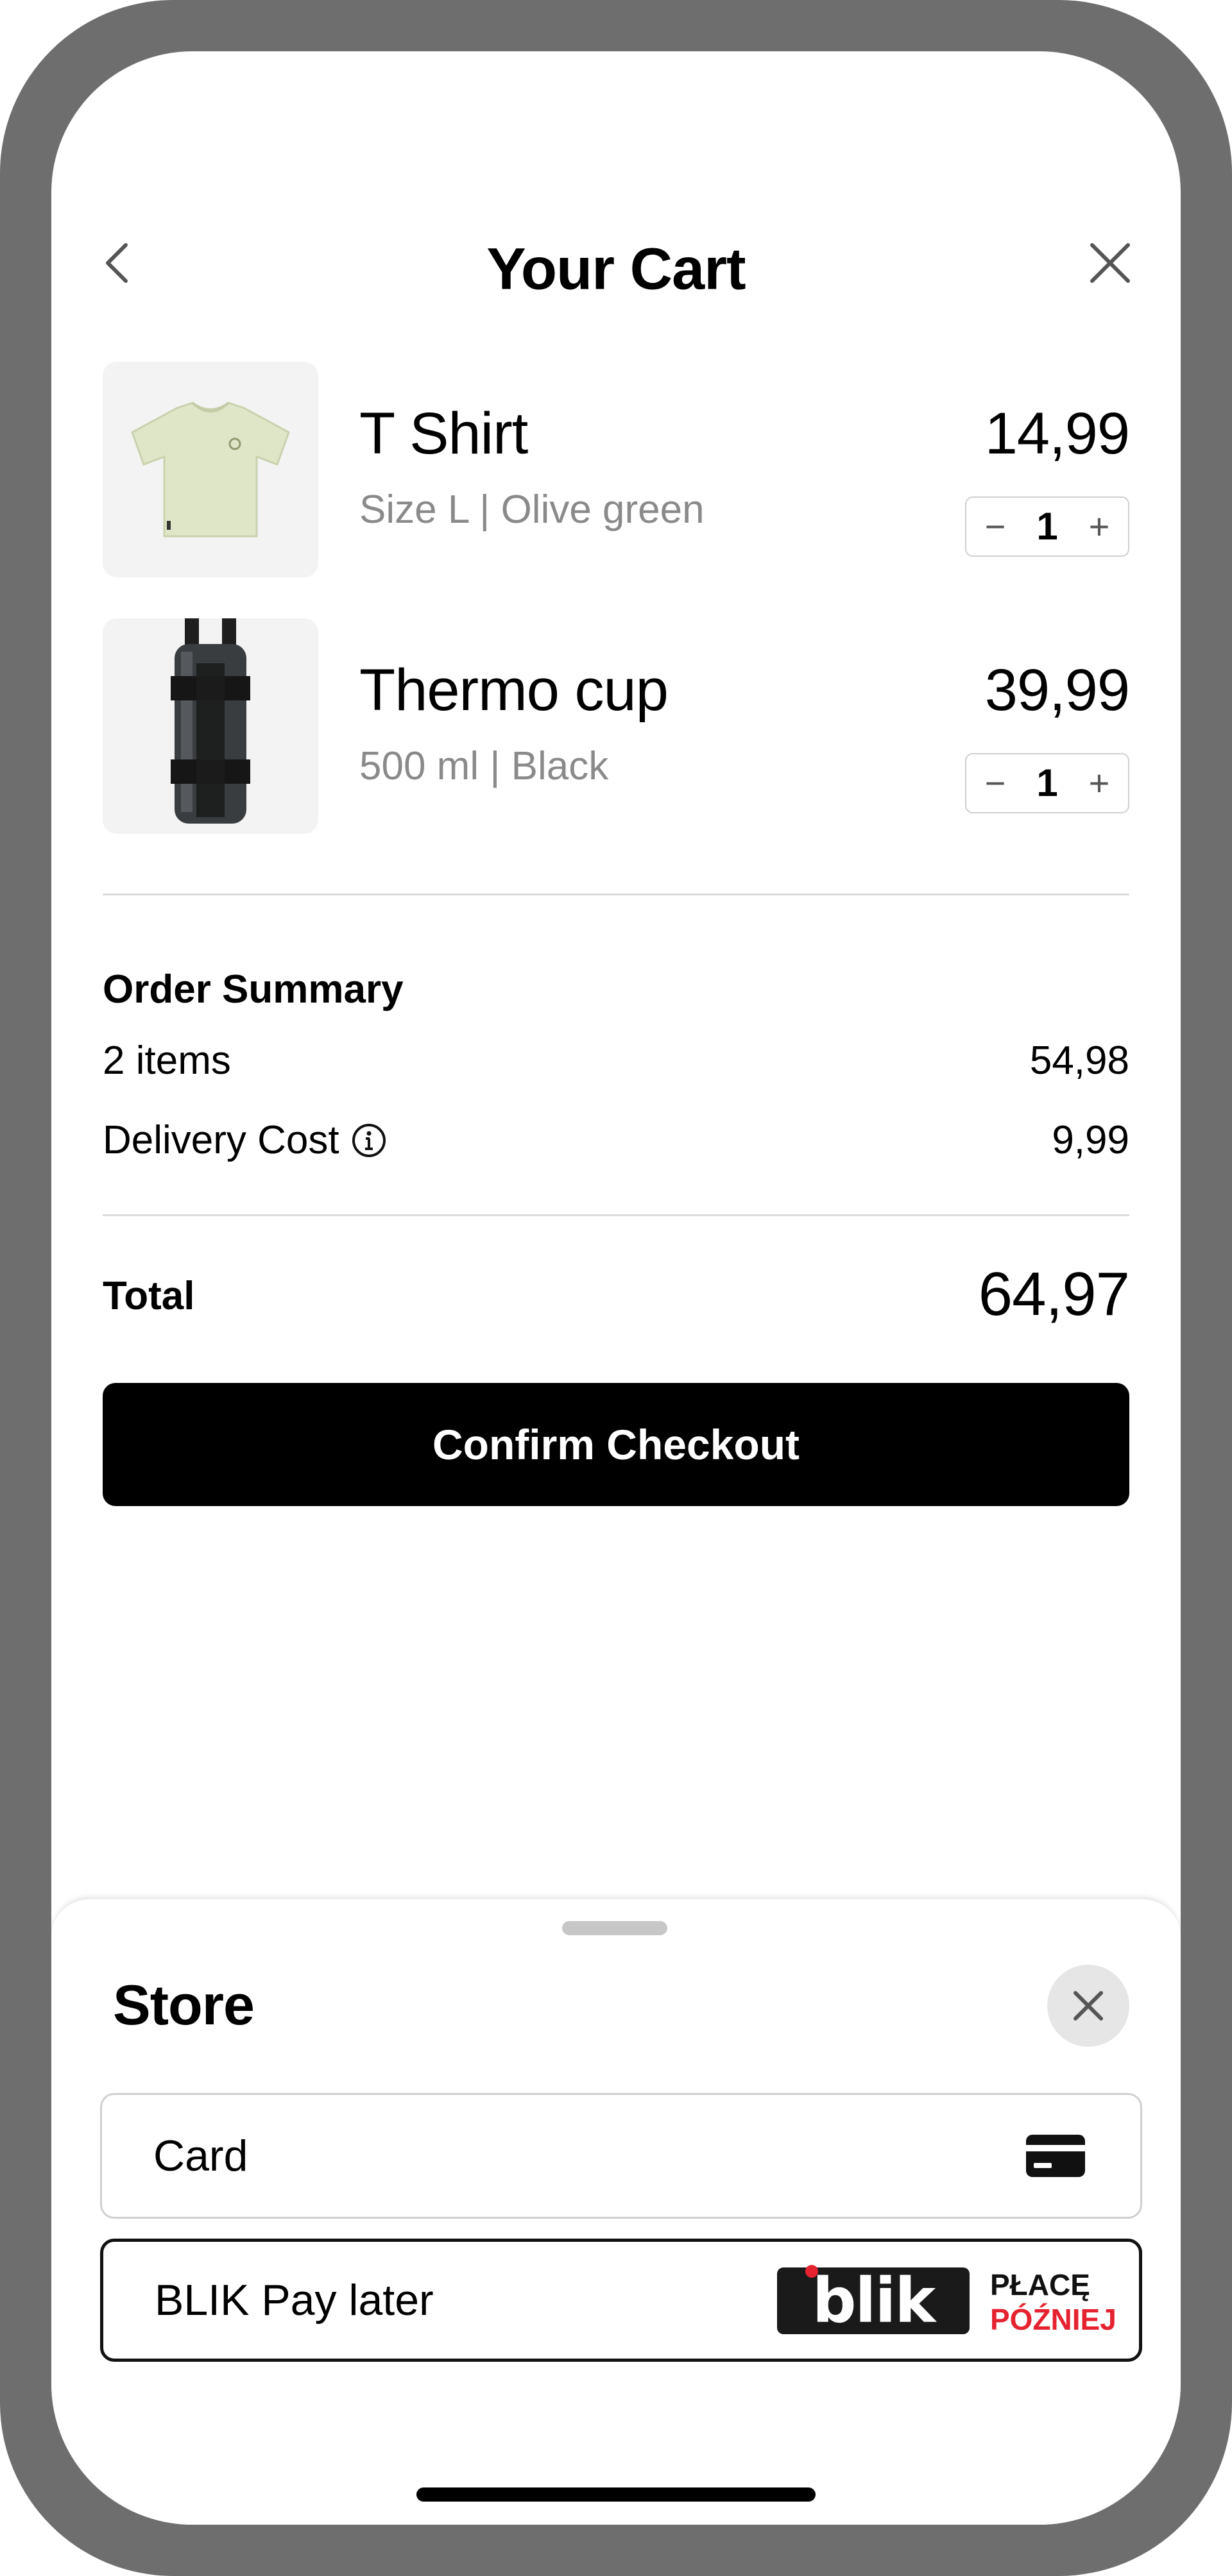 Image resolution: width=1232 pixels, height=2576 pixels. I want to click on item-price: 39,99, so click(1057, 690).